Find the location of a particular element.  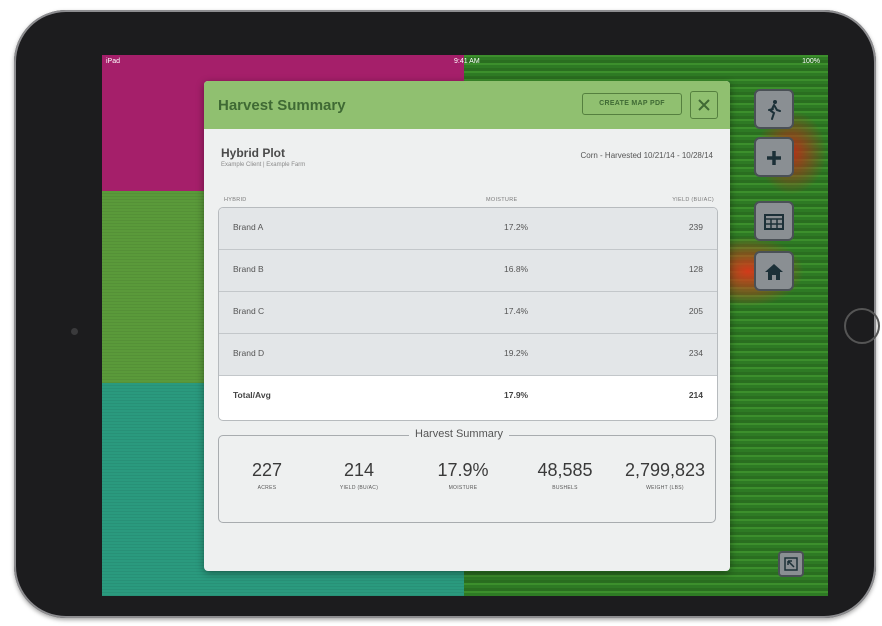

stat-weight: 2,799,823 WEIGHT (LBS) is located at coordinates (665, 475).